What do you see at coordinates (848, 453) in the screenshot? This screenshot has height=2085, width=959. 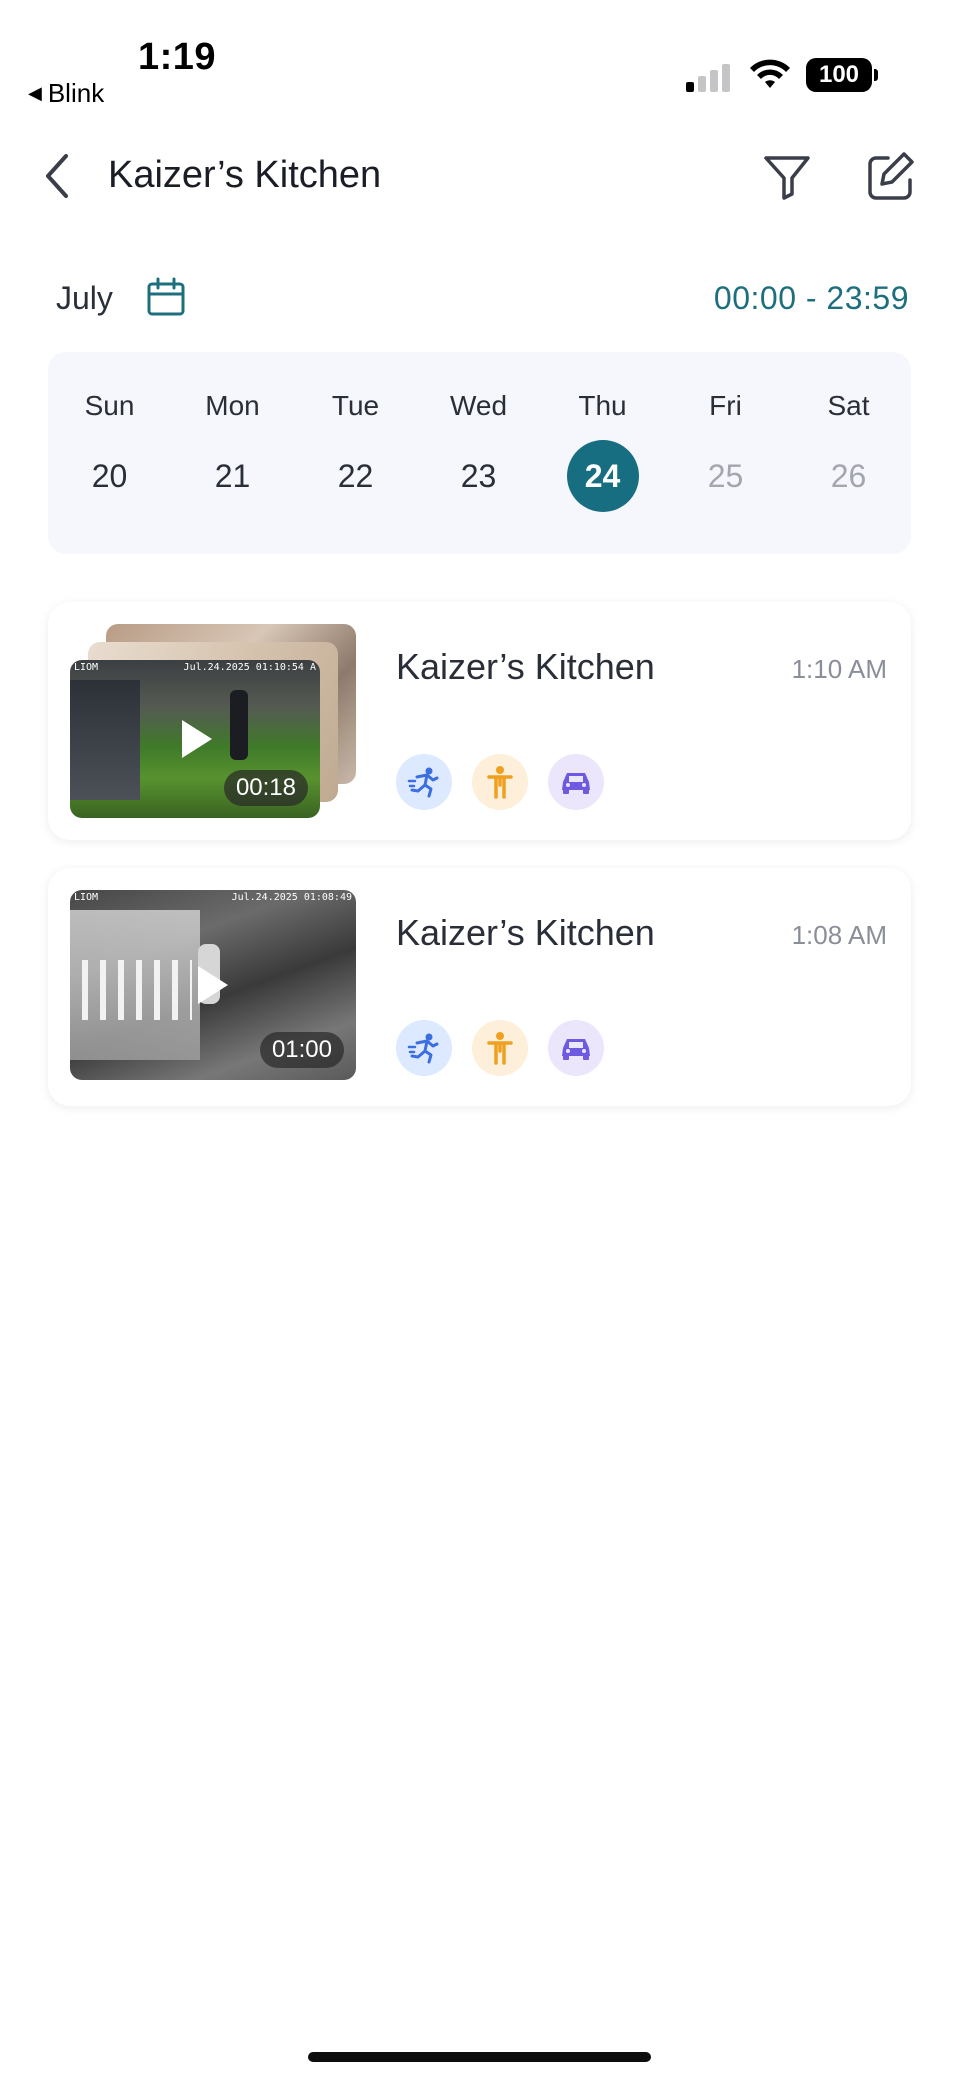 I see `day-sat: Sat 26` at bounding box center [848, 453].